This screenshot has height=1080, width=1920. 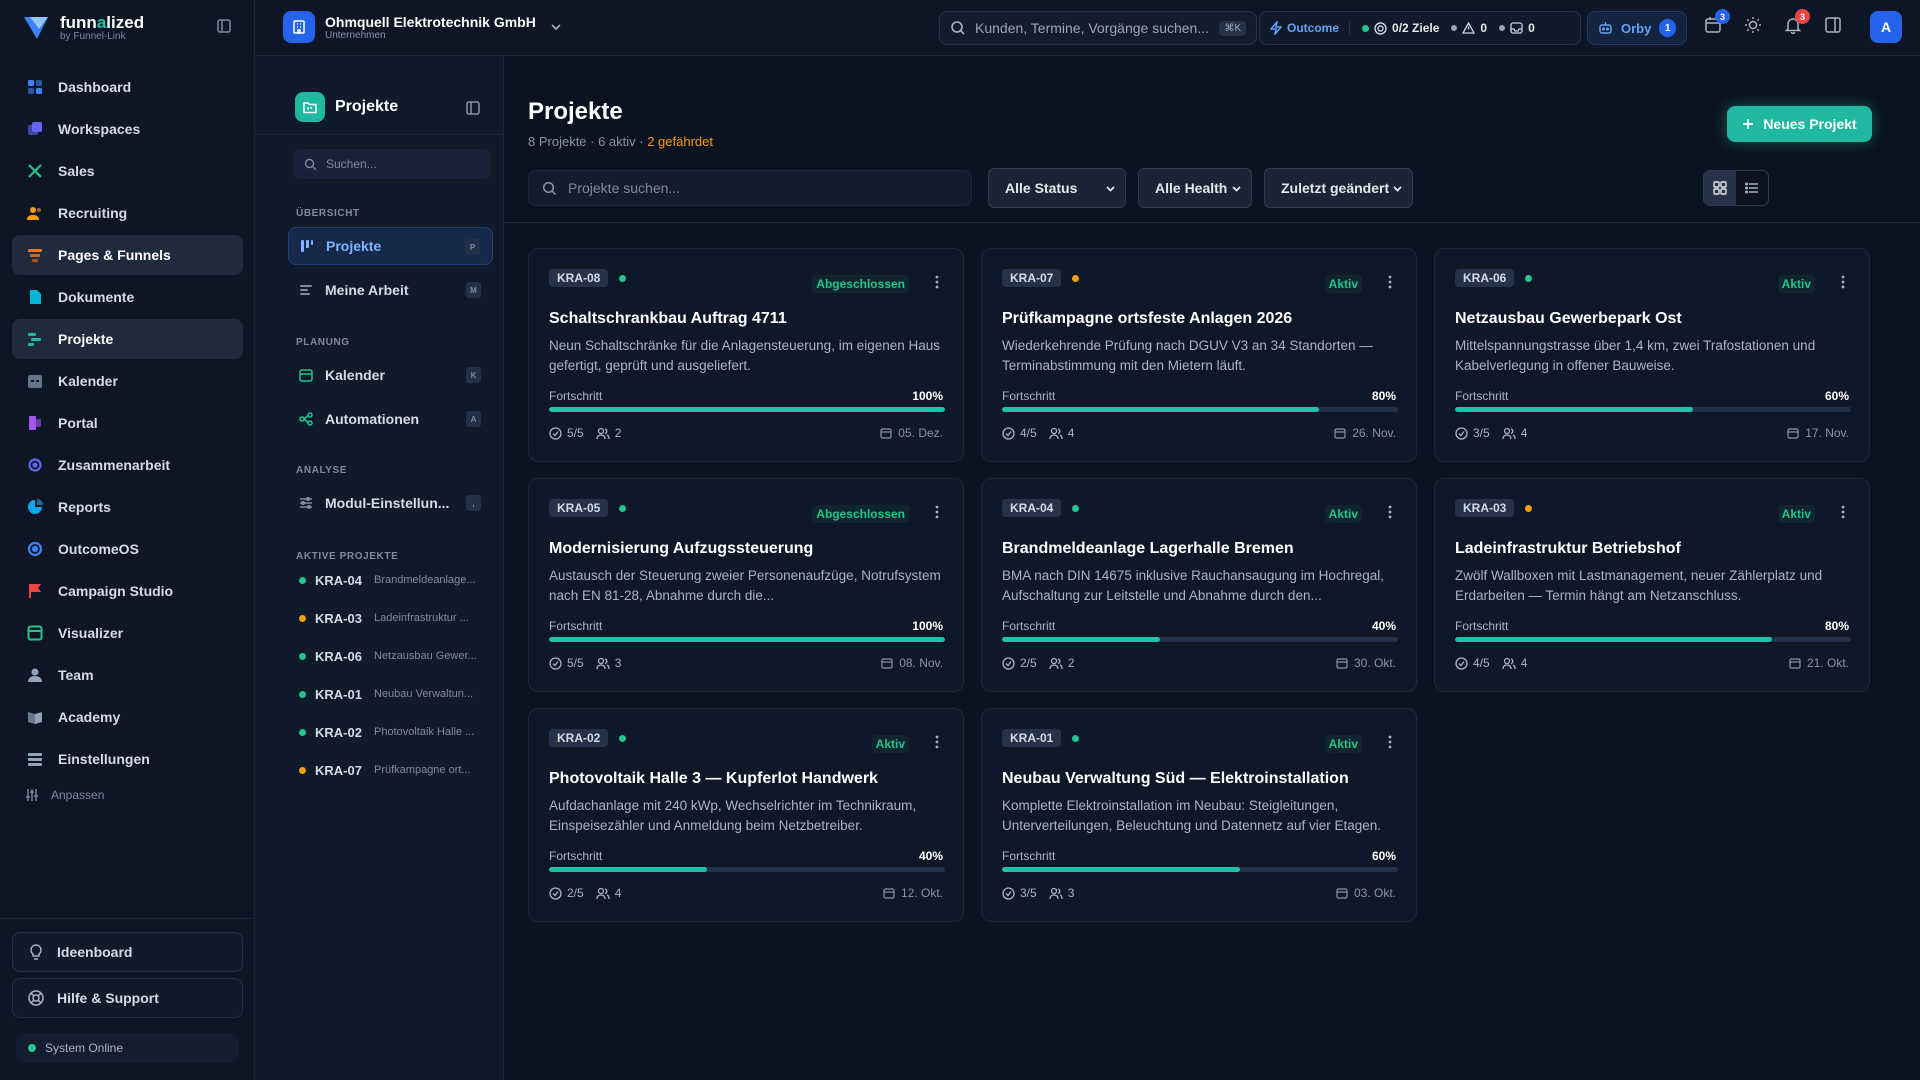 I want to click on health-filter-select: Alle Health, so click(x=1195, y=188).